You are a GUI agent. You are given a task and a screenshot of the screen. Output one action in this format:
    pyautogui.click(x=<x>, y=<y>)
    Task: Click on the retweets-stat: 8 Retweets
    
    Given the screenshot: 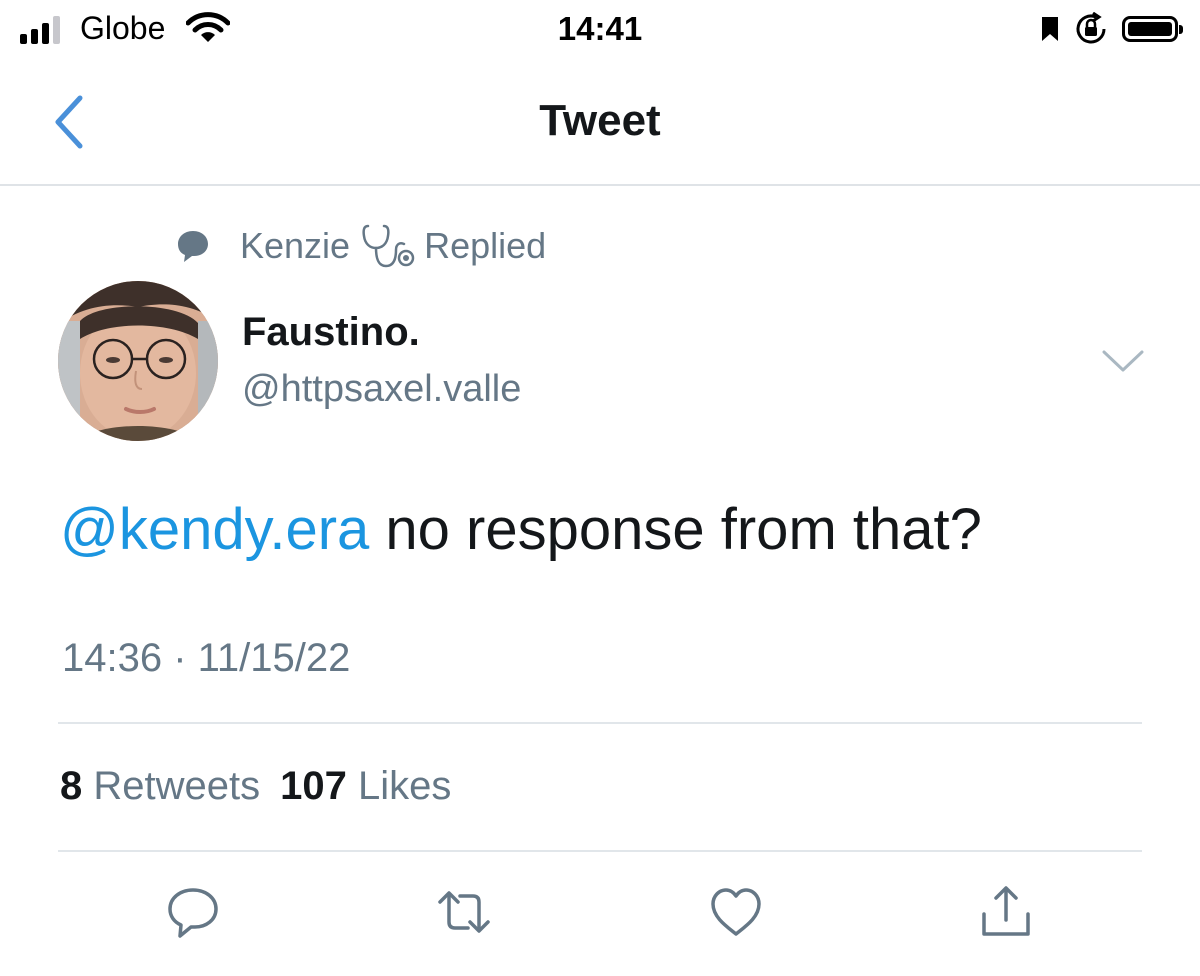 What is the action you would take?
    pyautogui.click(x=160, y=786)
    